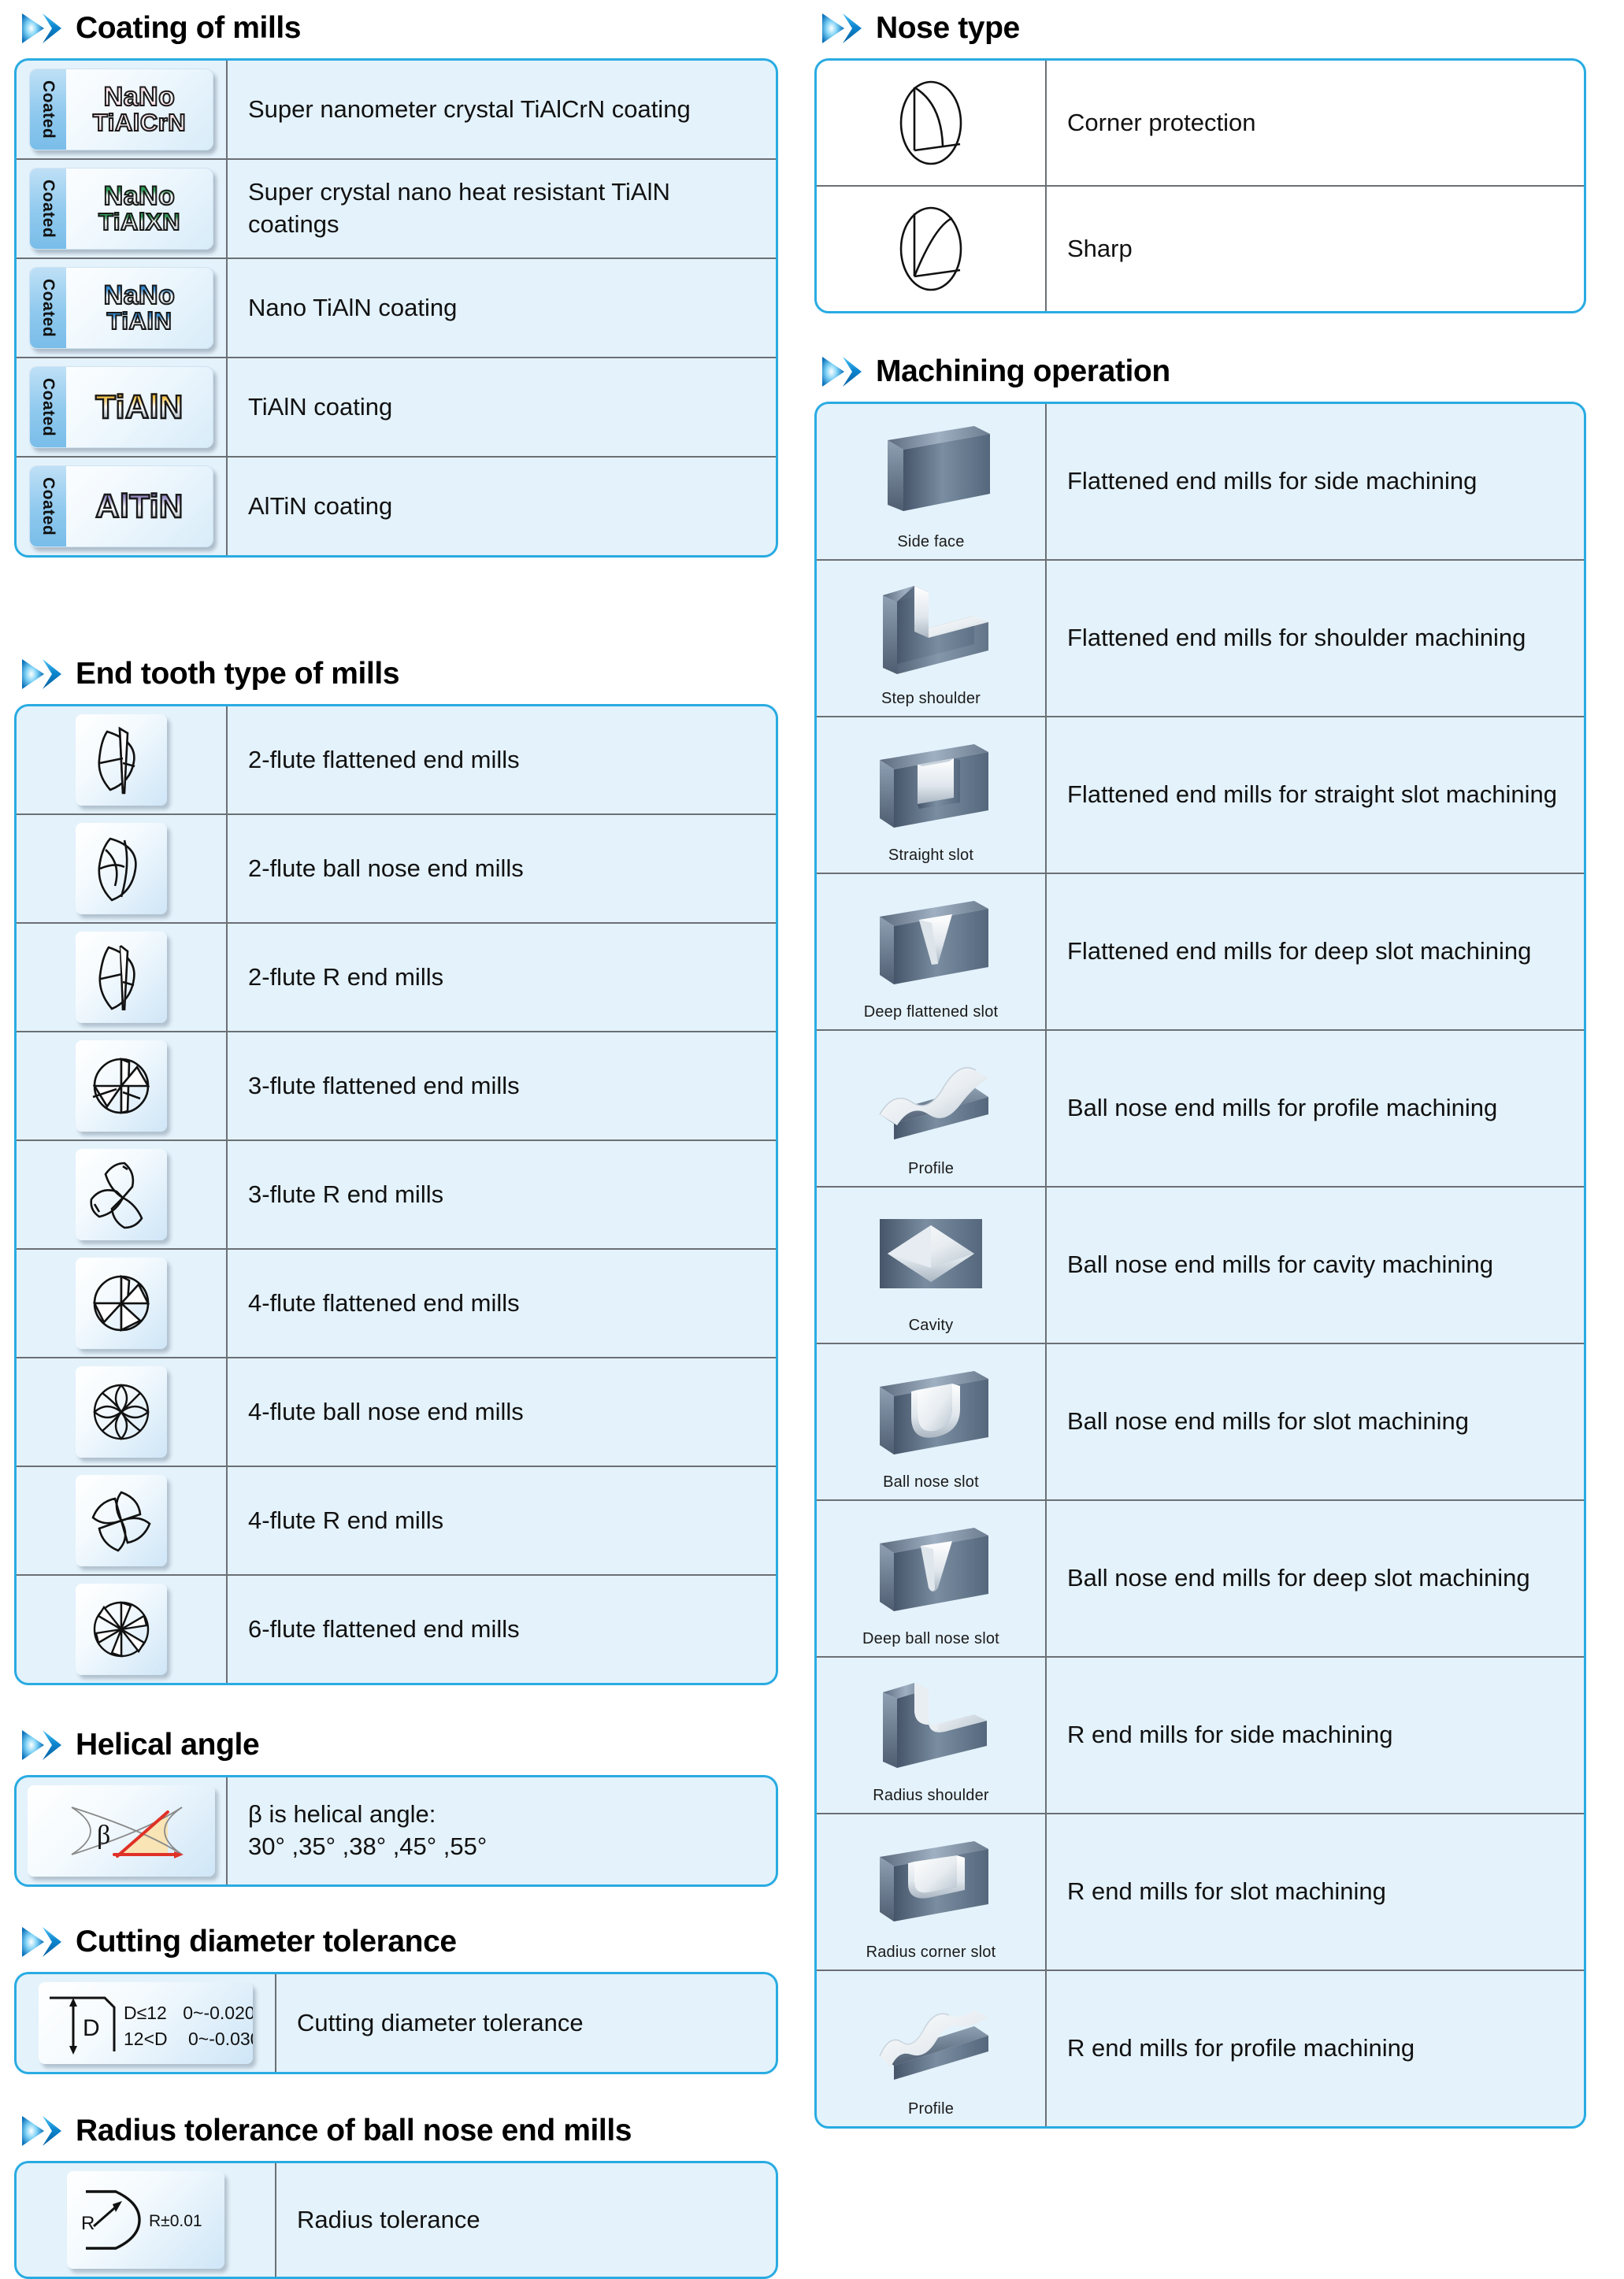 This screenshot has width=1624, height=2279. I want to click on tol-row2-range: 12<D, so click(146, 2039).